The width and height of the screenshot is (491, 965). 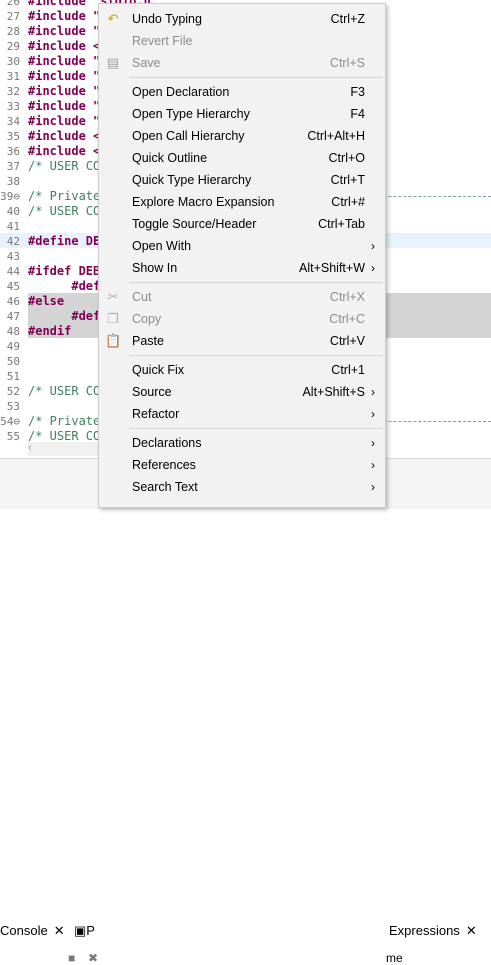 I want to click on code-text: #define DE, so click(x=64, y=241).